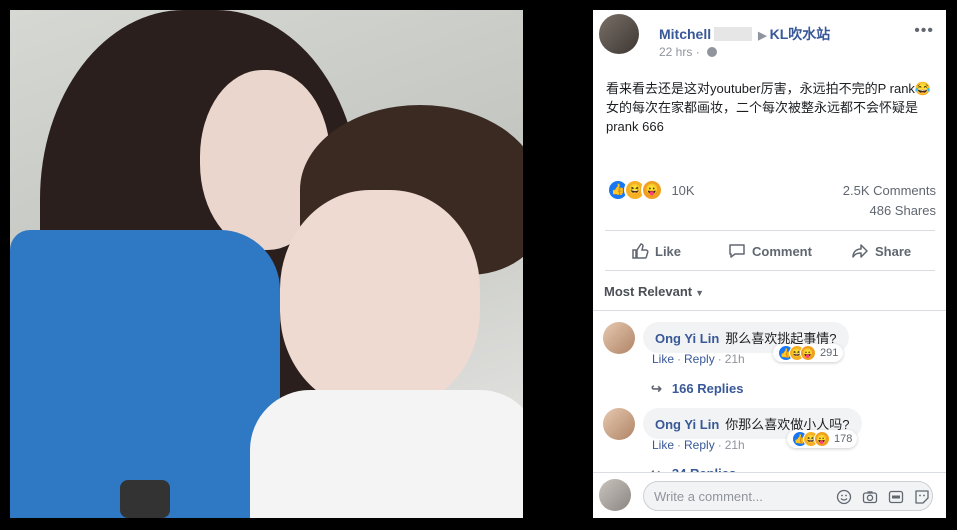 This screenshot has width=957, height=530. Describe the element at coordinates (844, 497) in the screenshot. I see `emoji-icon` at that location.